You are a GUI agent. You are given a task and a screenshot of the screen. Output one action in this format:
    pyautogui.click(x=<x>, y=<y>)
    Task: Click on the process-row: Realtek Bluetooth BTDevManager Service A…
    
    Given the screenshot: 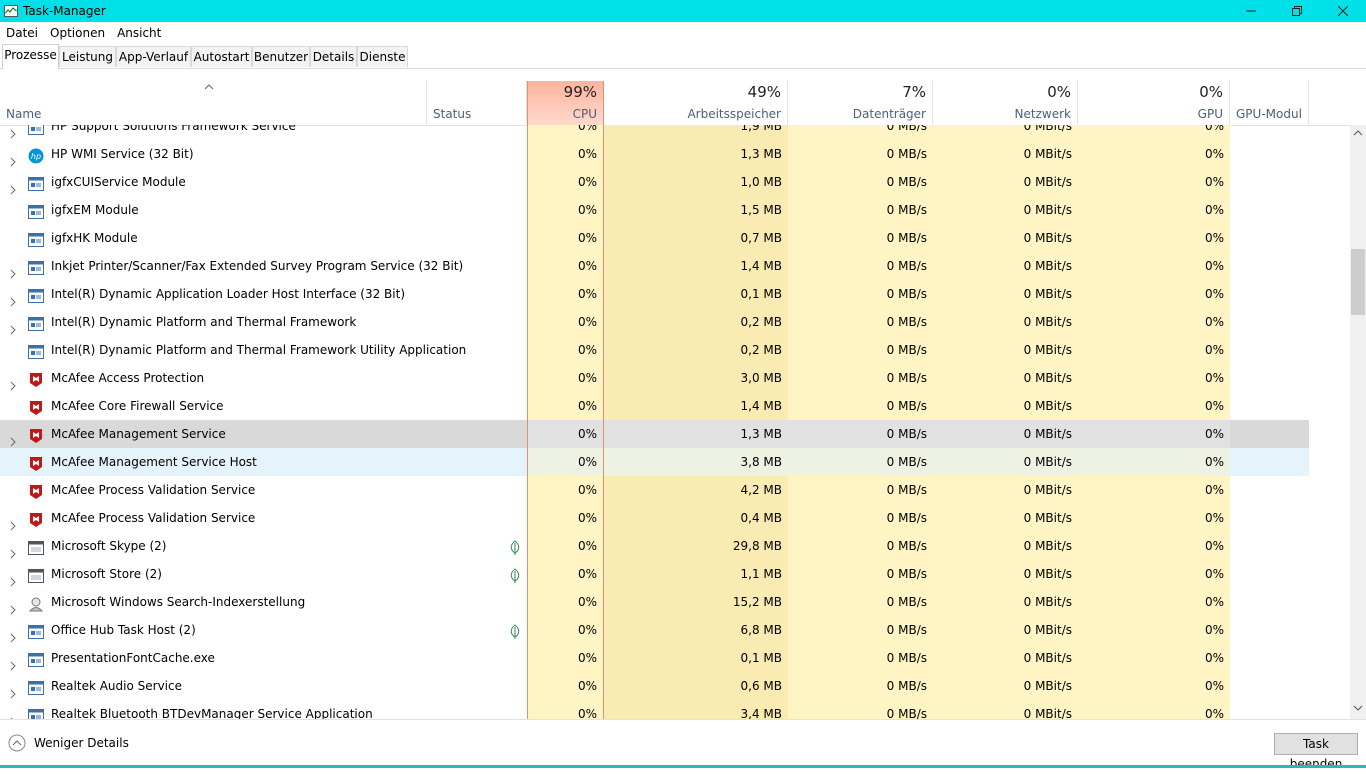 What is the action you would take?
    pyautogui.click(x=654, y=709)
    